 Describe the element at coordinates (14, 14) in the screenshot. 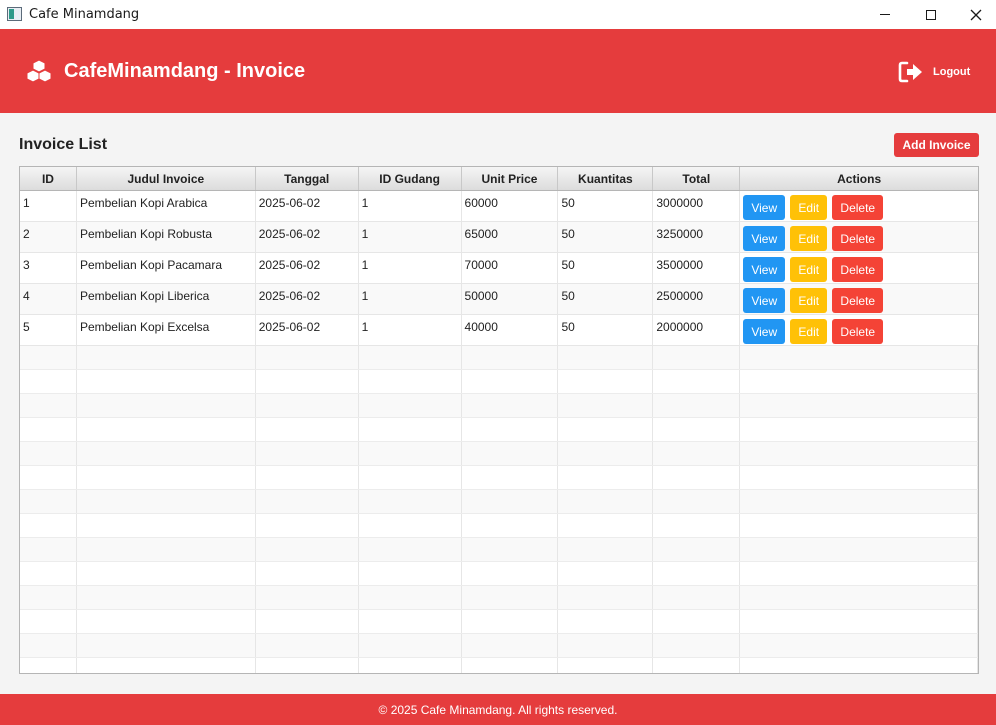

I see `app-icon` at that location.